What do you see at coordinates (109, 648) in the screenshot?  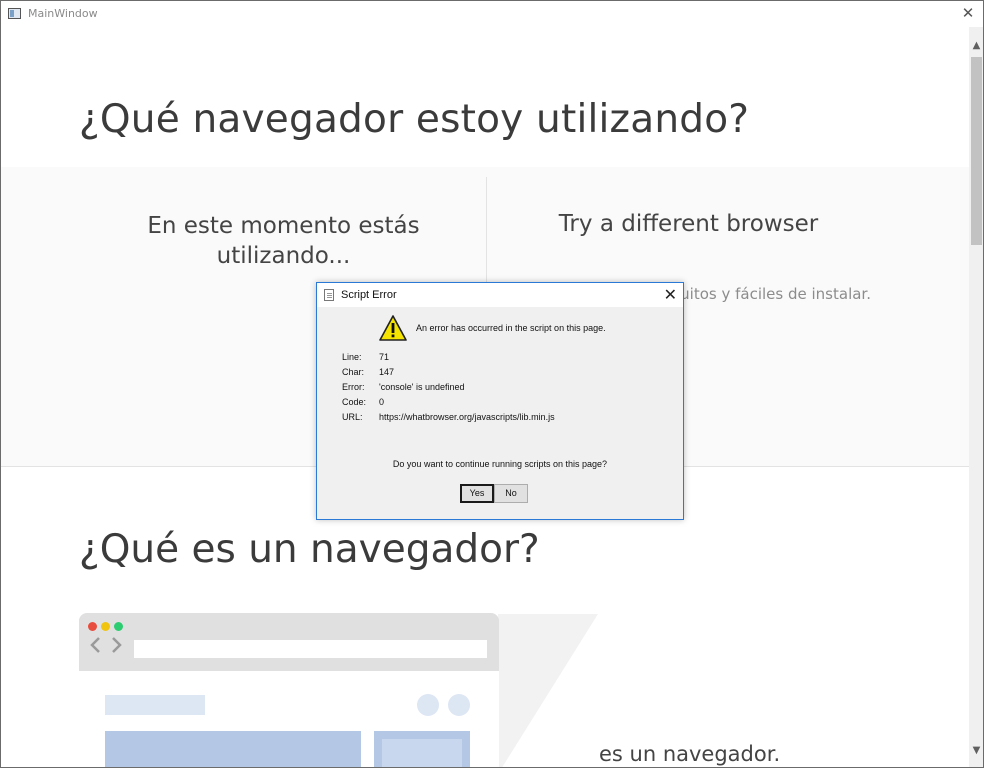 I see `nav-arrows-icon` at bounding box center [109, 648].